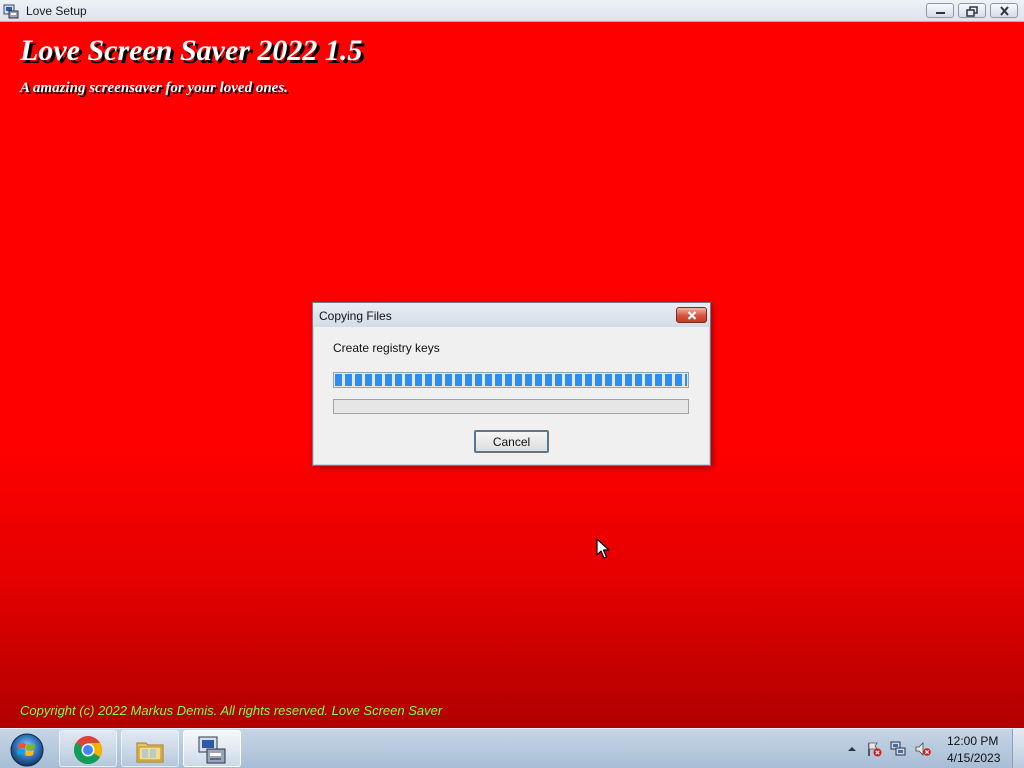 The width and height of the screenshot is (1024, 768). I want to click on dialog-title: Copying Files, so click(355, 316).